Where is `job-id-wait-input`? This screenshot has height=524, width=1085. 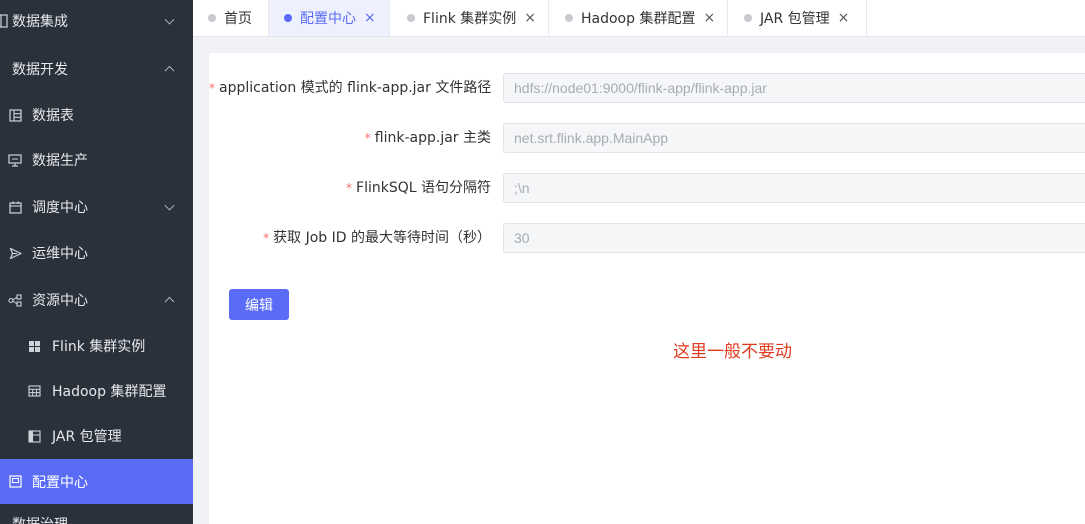
job-id-wait-input is located at coordinates (794, 238).